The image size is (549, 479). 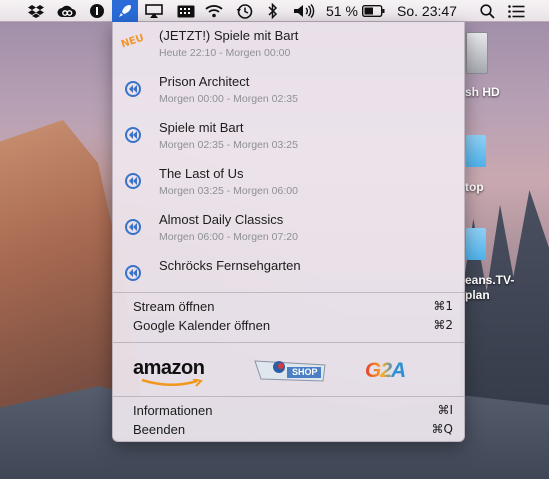 What do you see at coordinates (228, 237) in the screenshot?
I see `entry-time: Morgen 06:00 - Morgen 07:20` at bounding box center [228, 237].